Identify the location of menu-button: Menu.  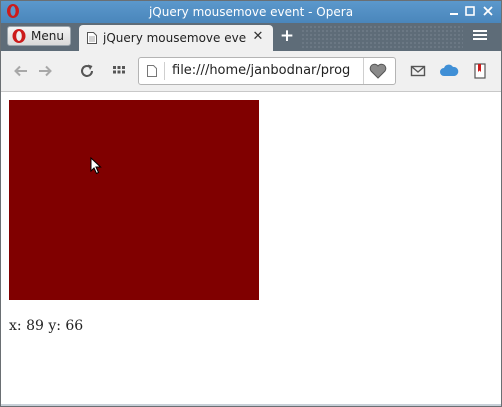
(39, 36).